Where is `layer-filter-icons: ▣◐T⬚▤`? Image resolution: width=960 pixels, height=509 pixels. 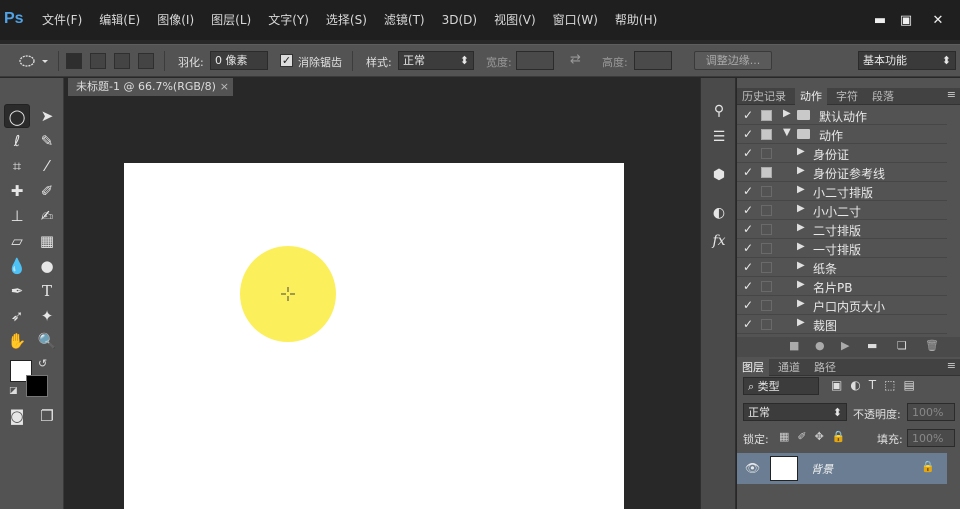 layer-filter-icons: ▣◐T⬚▤ is located at coordinates (877, 385).